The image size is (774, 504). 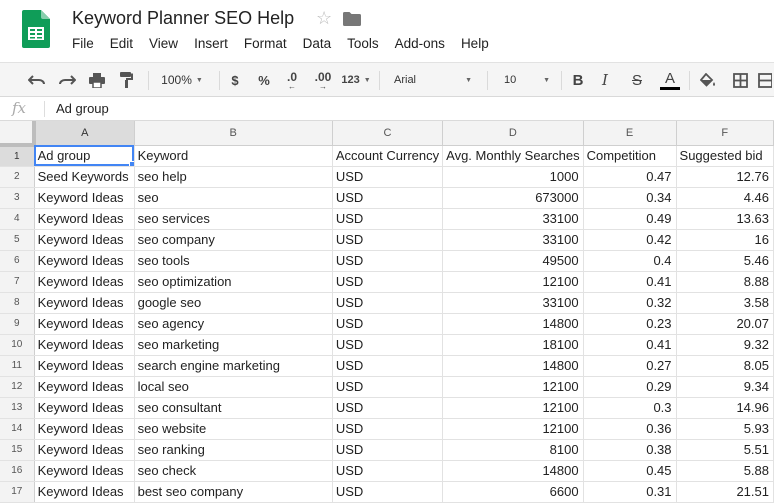 What do you see at coordinates (475, 44) in the screenshot?
I see `menu-help: Help` at bounding box center [475, 44].